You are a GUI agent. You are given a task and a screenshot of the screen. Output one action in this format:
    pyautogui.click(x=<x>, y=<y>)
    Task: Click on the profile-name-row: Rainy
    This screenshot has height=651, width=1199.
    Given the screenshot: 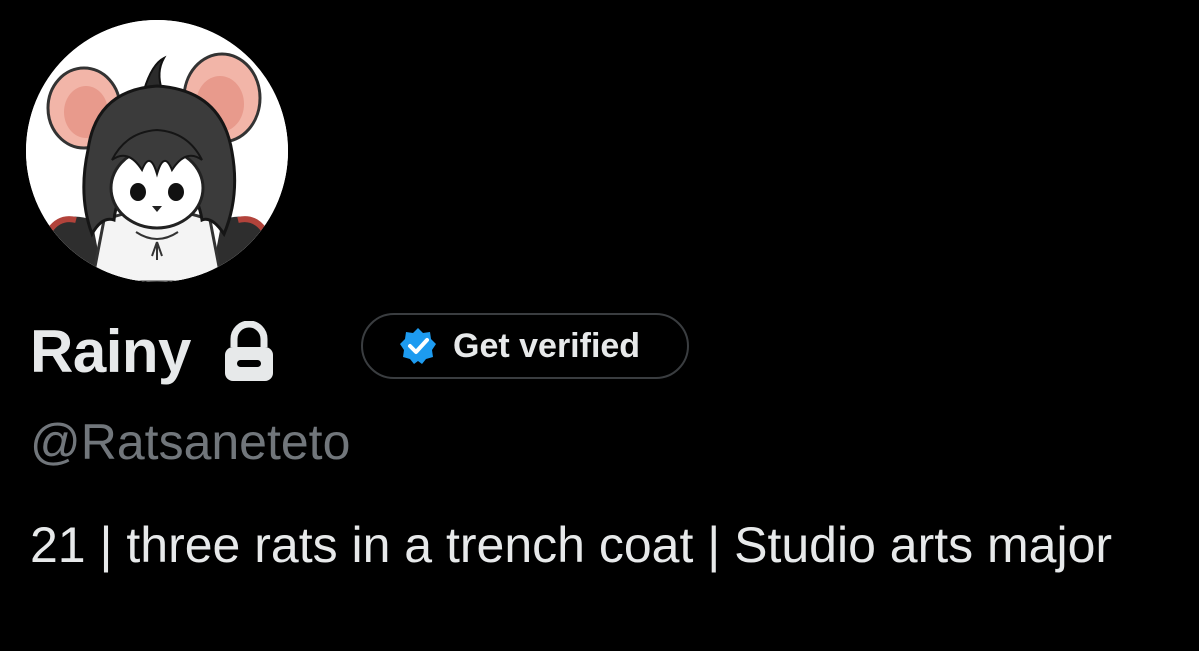 What is the action you would take?
    pyautogui.click(x=153, y=352)
    